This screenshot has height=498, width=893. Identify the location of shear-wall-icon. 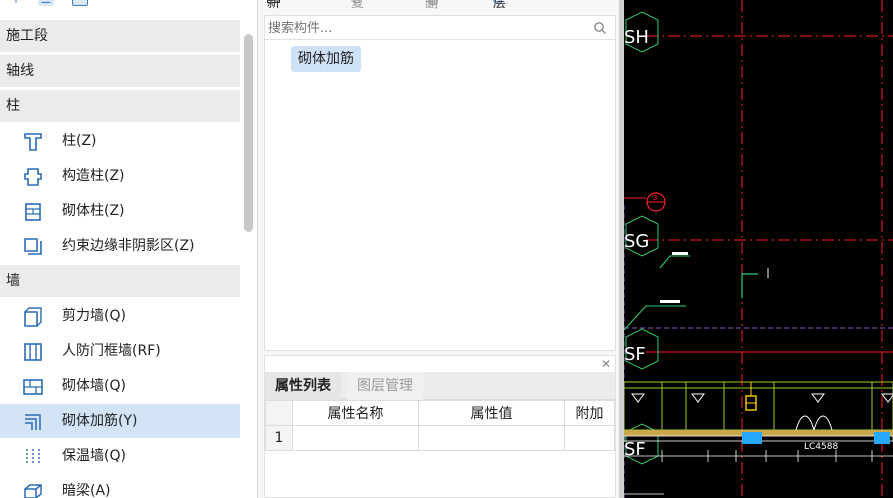
(33, 317).